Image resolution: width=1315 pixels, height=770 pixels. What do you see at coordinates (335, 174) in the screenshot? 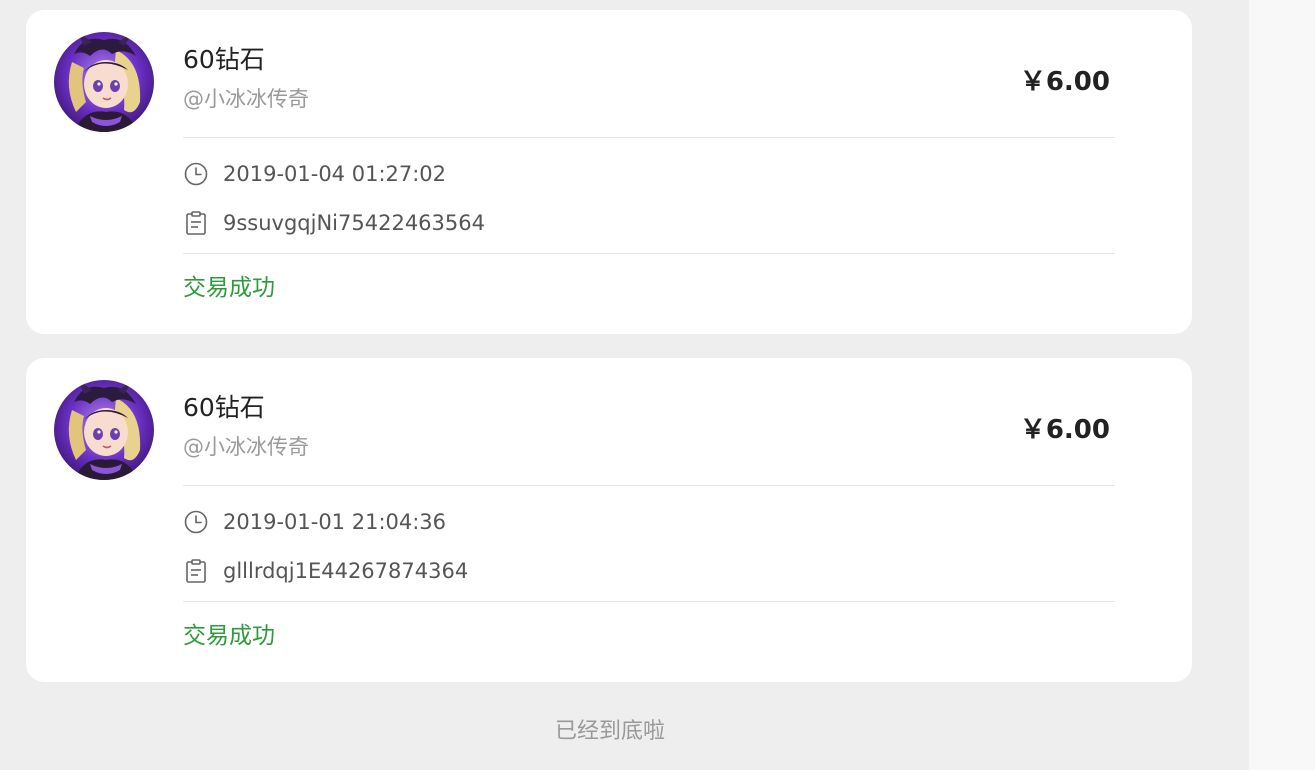
I see `order-time: 2019-01-04 01:27:02` at bounding box center [335, 174].